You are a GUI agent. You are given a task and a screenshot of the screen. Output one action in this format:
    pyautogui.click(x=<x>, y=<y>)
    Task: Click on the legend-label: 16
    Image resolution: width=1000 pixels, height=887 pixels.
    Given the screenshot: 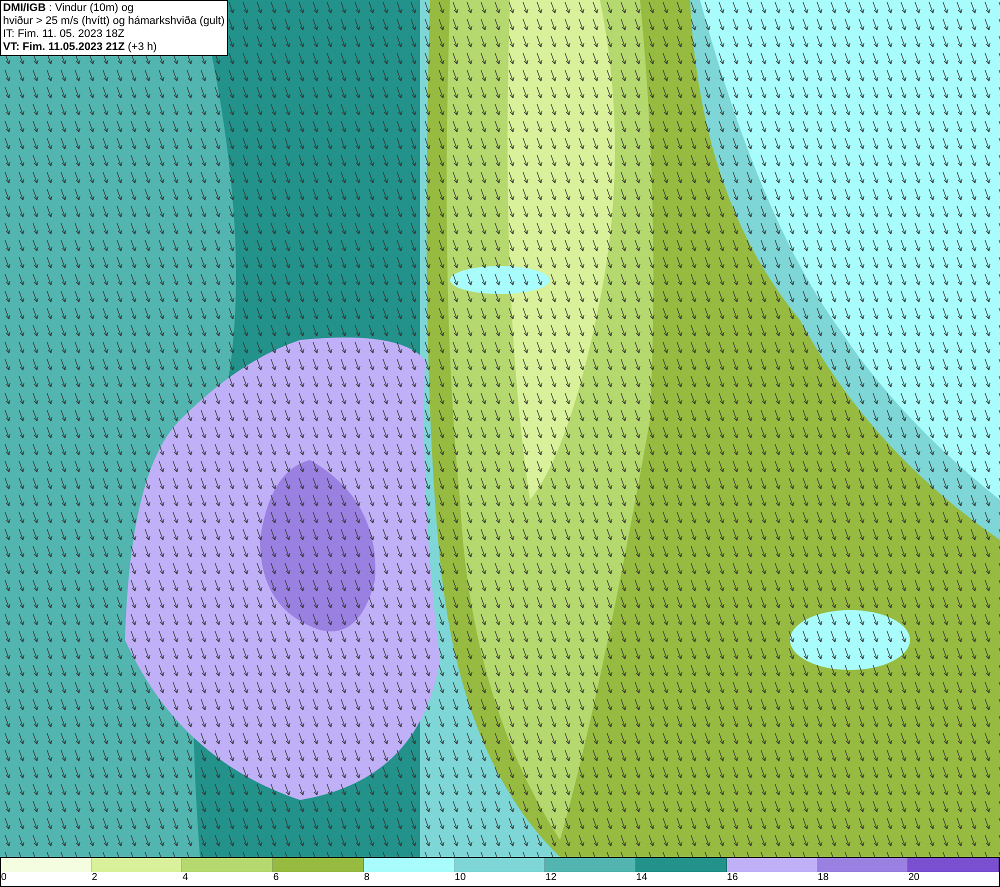 What is the action you would take?
    pyautogui.click(x=732, y=878)
    